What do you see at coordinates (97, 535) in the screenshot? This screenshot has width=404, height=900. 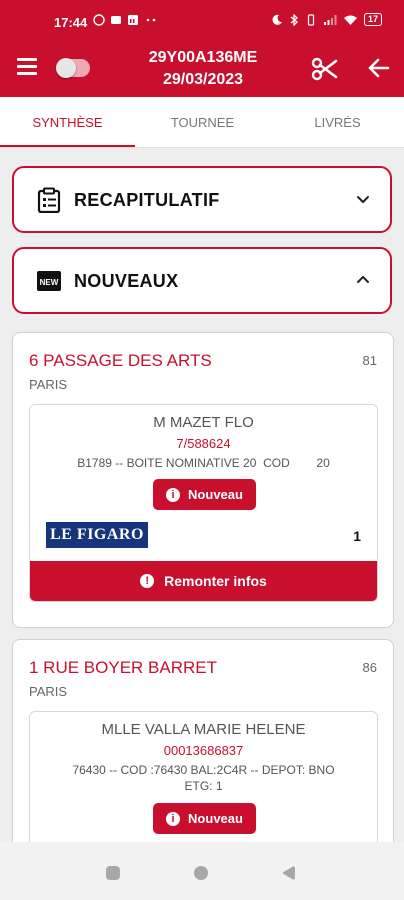 I see `publication-logo: LE FIGARO` at bounding box center [97, 535].